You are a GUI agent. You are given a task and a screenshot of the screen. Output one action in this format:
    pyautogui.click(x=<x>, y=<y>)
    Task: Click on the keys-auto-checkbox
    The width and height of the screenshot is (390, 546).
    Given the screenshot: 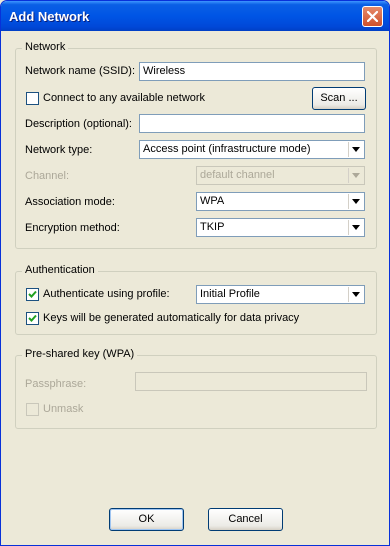 What is the action you would take?
    pyautogui.click(x=32, y=318)
    